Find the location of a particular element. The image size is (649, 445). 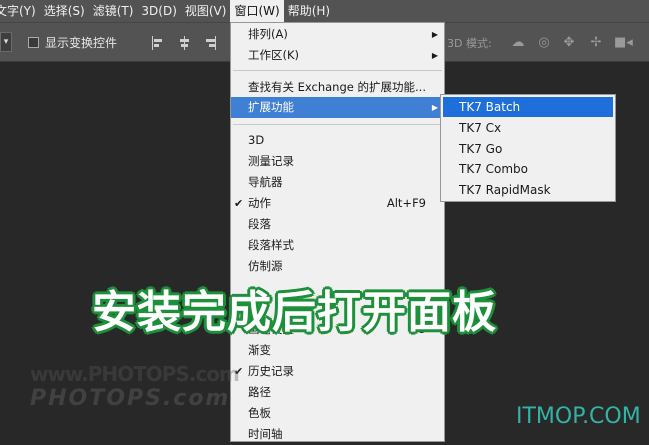

transform-controls-checkbox is located at coordinates (33, 42).